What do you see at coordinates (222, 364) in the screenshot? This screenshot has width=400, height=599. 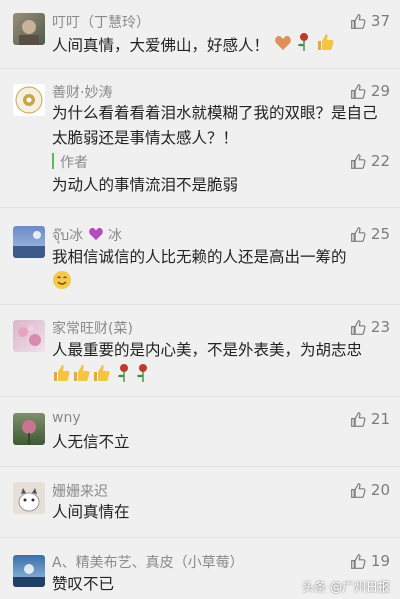 I see `comment-text: 人最重要的是内心美，不是外表美，为胡志忠` at bounding box center [222, 364].